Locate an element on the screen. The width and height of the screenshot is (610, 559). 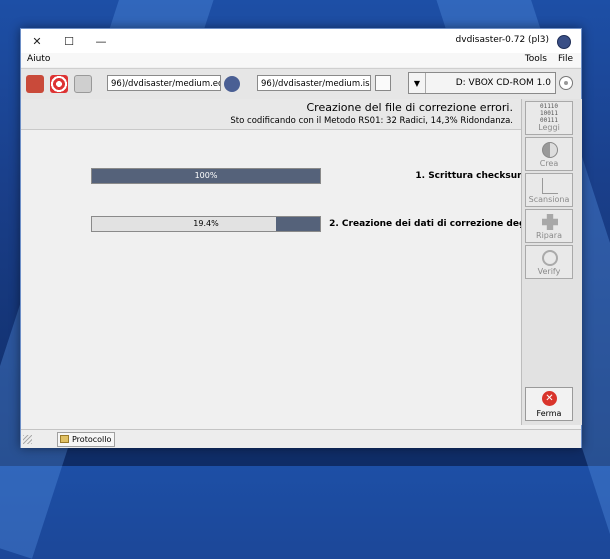
title-bar: ✕ ☐ — dvdisaster-0.72 (pl3) is located at coordinates (301, 41).